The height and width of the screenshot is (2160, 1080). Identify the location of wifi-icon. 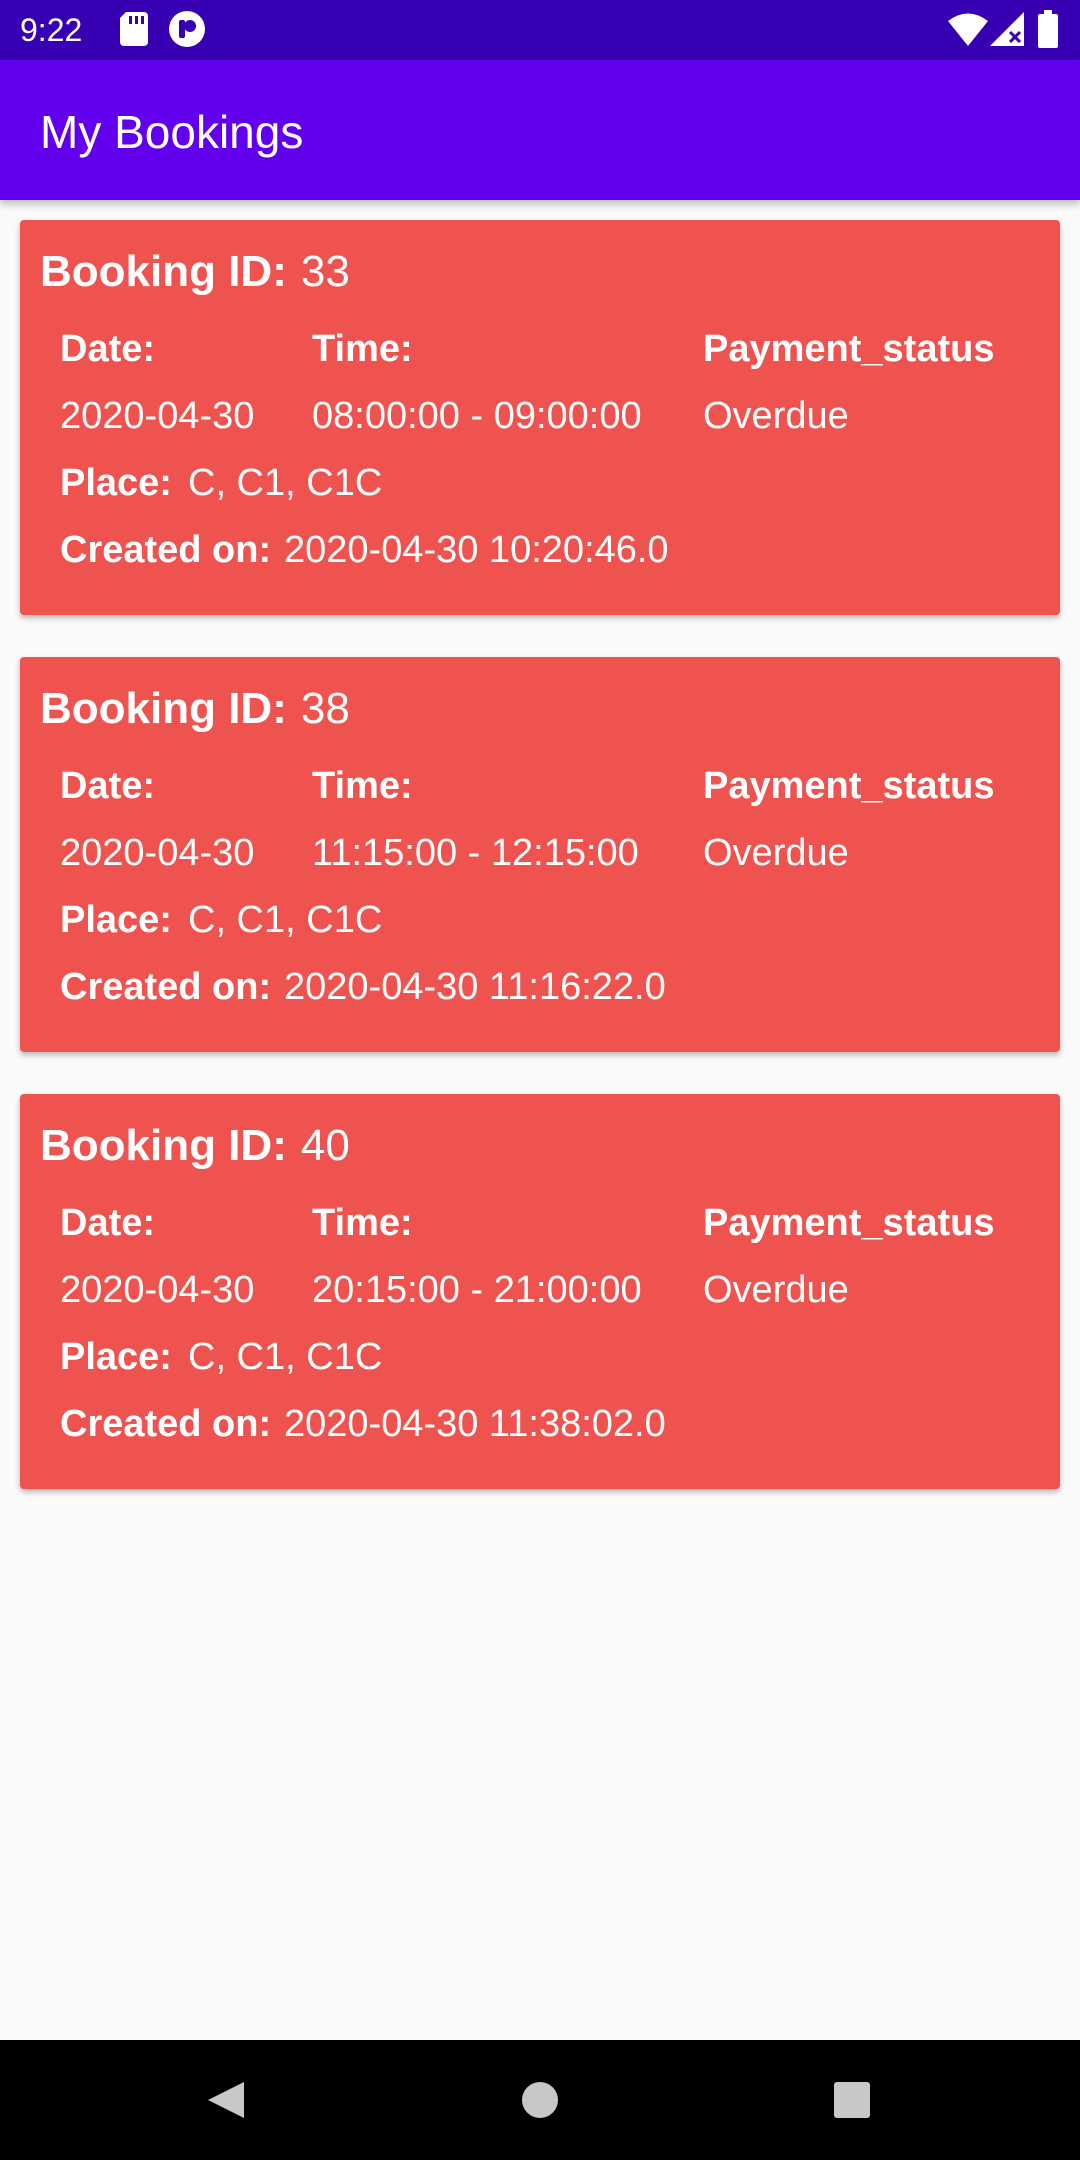
(968, 31).